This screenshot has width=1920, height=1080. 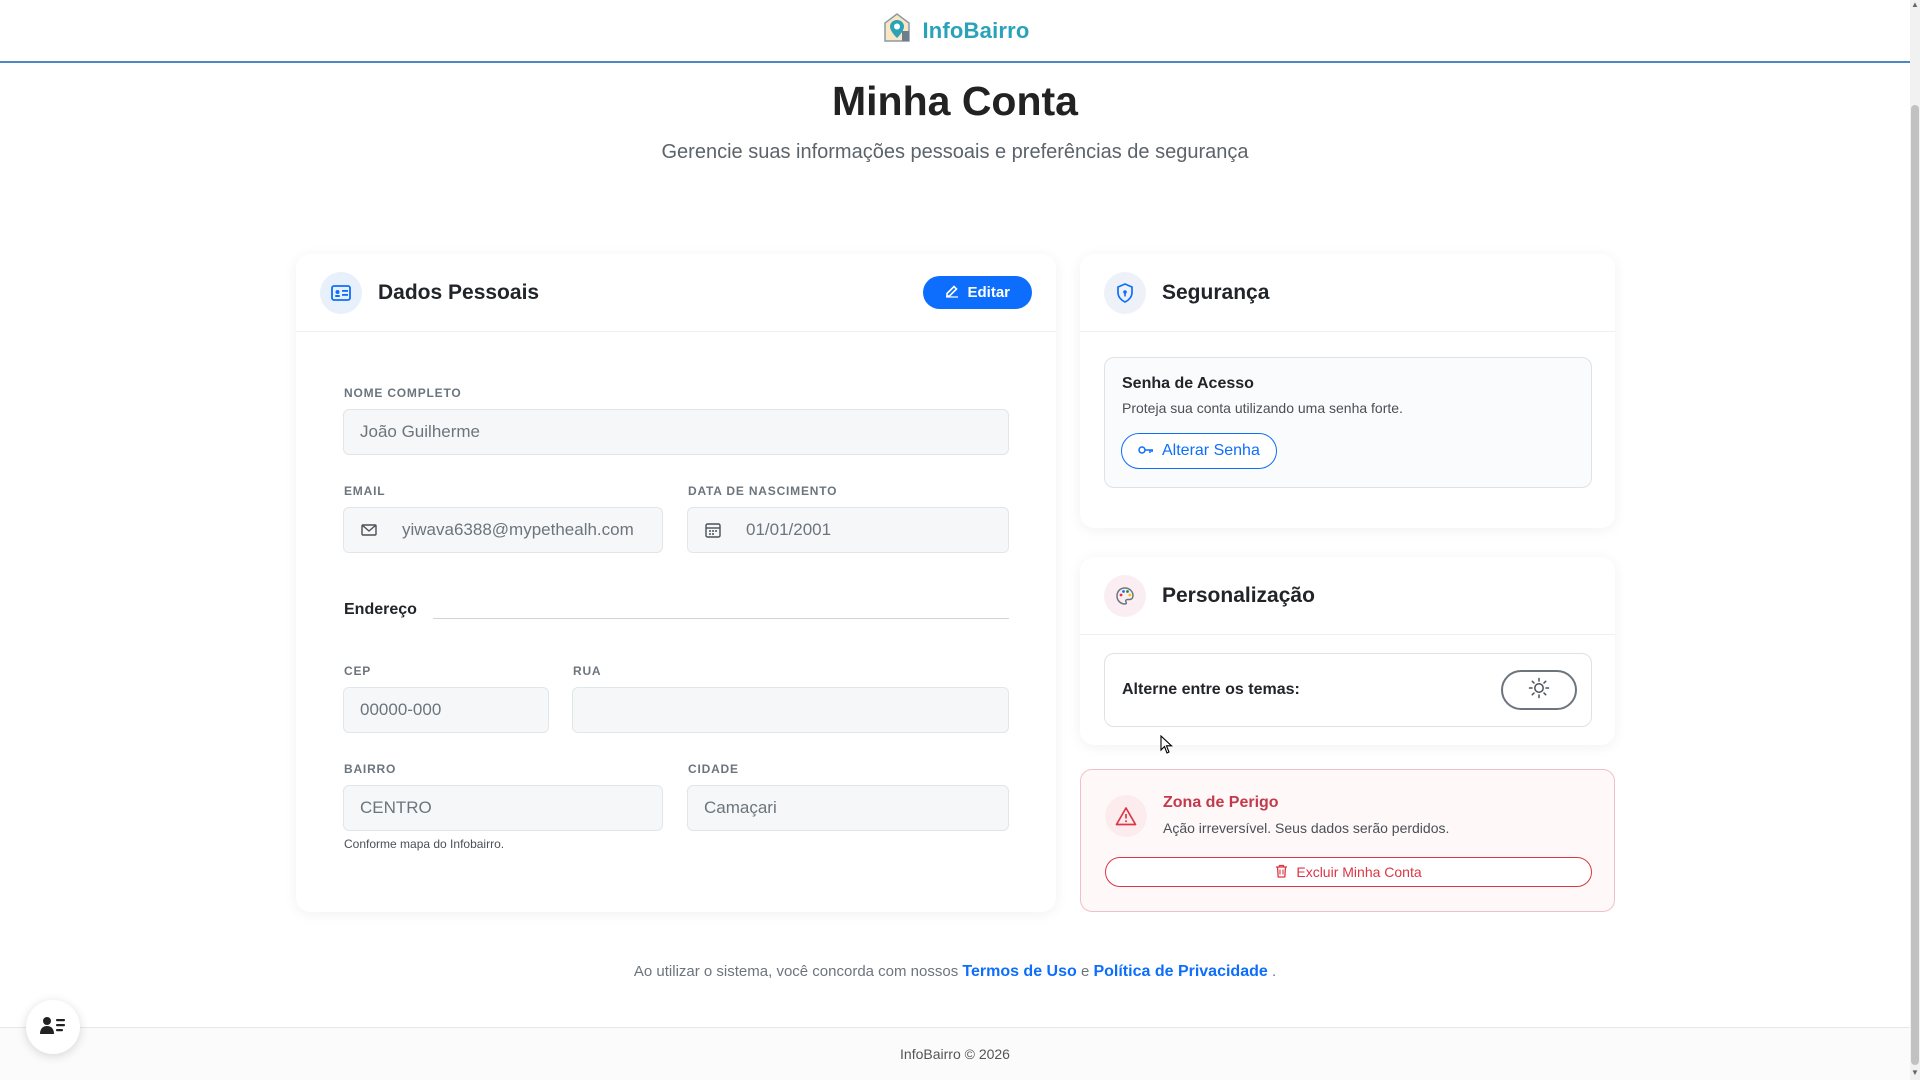 I want to click on sun-icon, so click(x=1539, y=690).